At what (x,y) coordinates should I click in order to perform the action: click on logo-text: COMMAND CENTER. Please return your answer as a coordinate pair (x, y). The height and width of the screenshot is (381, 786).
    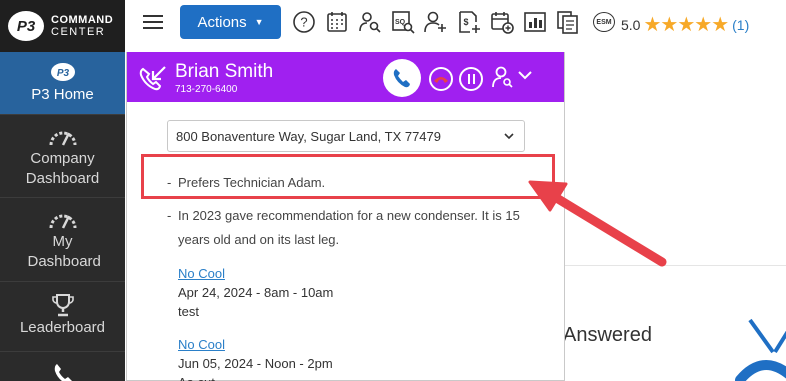
    Looking at the image, I should click on (82, 26).